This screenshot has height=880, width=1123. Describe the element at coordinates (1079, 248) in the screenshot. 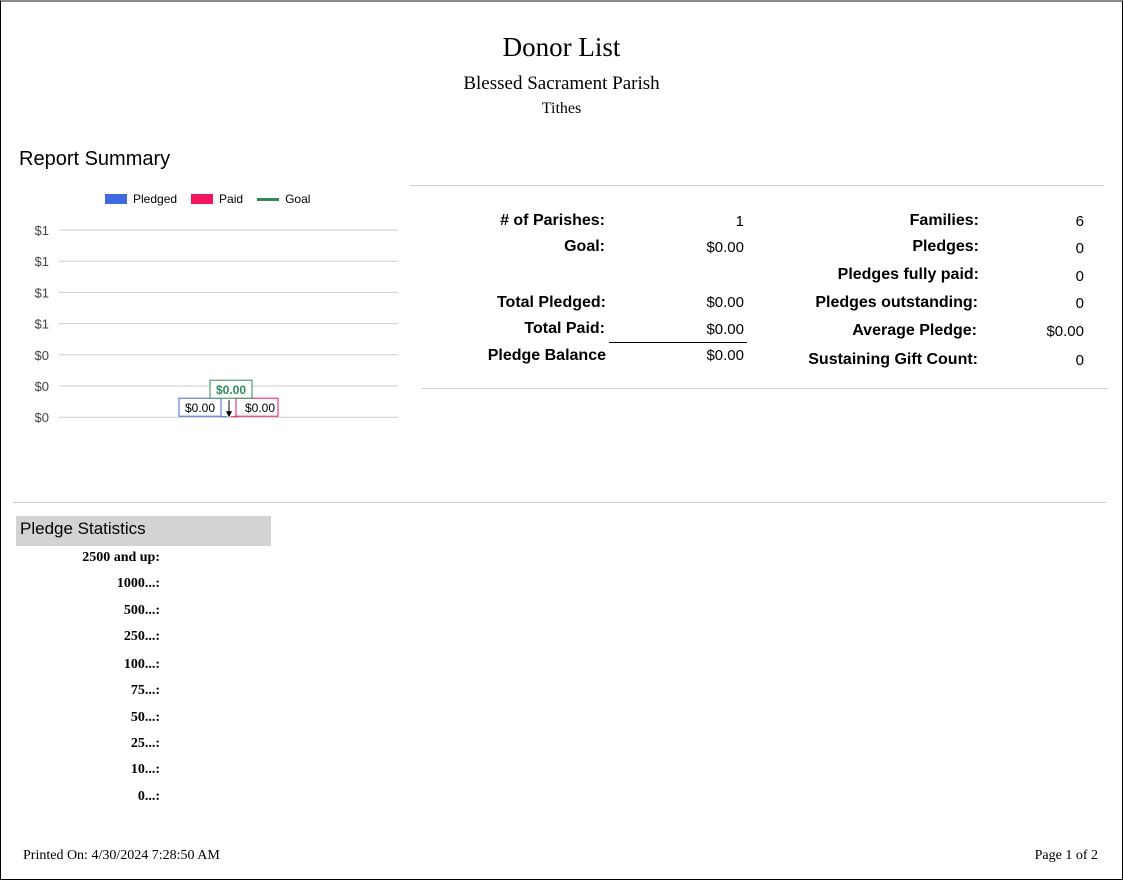

I see `stat-value-pledges: 0` at that location.